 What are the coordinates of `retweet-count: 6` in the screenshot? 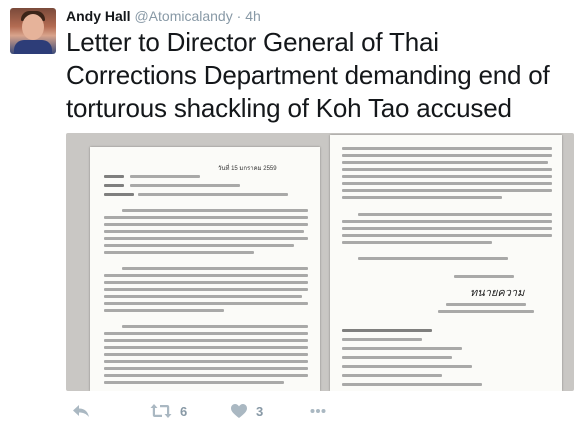 It's located at (184, 411).